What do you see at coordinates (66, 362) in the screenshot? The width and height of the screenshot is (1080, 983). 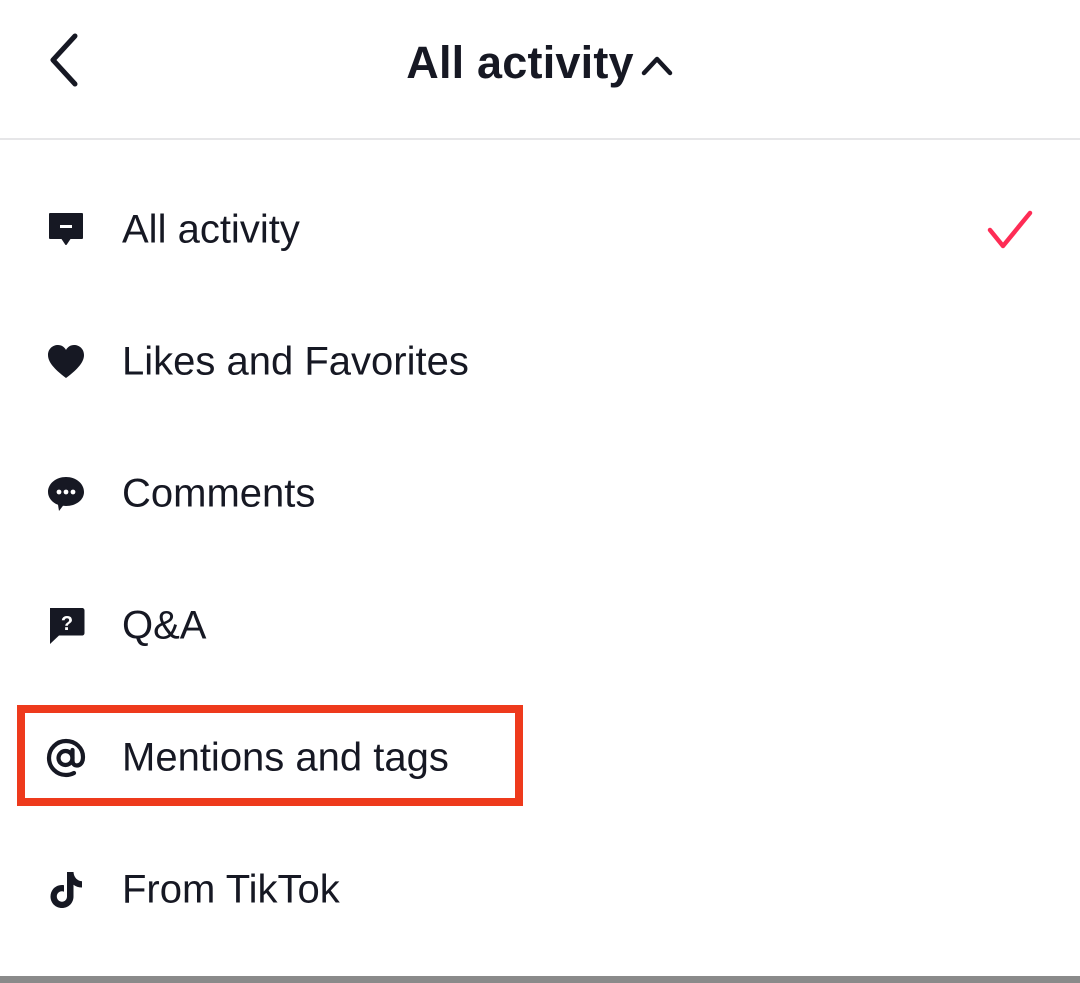 I see `heart-icon` at bounding box center [66, 362].